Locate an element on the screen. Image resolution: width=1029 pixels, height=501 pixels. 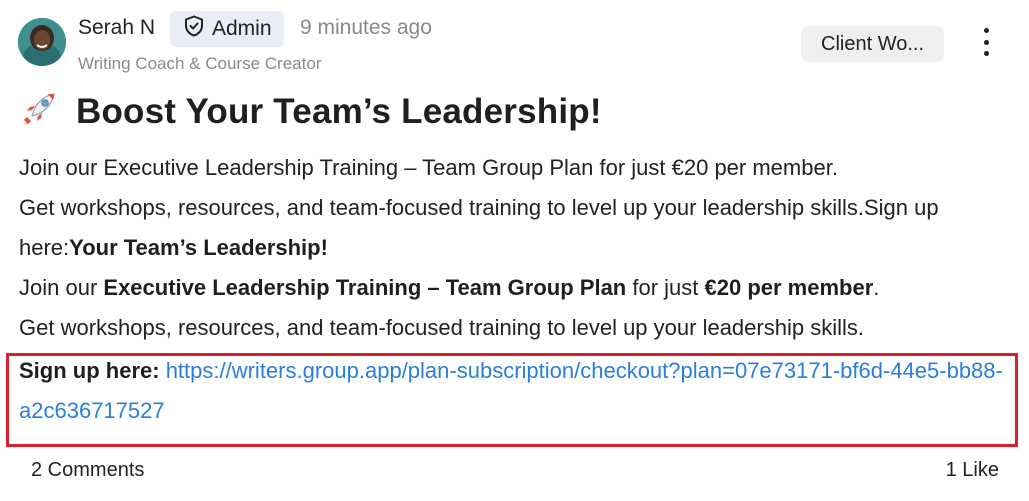
author-name: Serah N is located at coordinates (116, 28).